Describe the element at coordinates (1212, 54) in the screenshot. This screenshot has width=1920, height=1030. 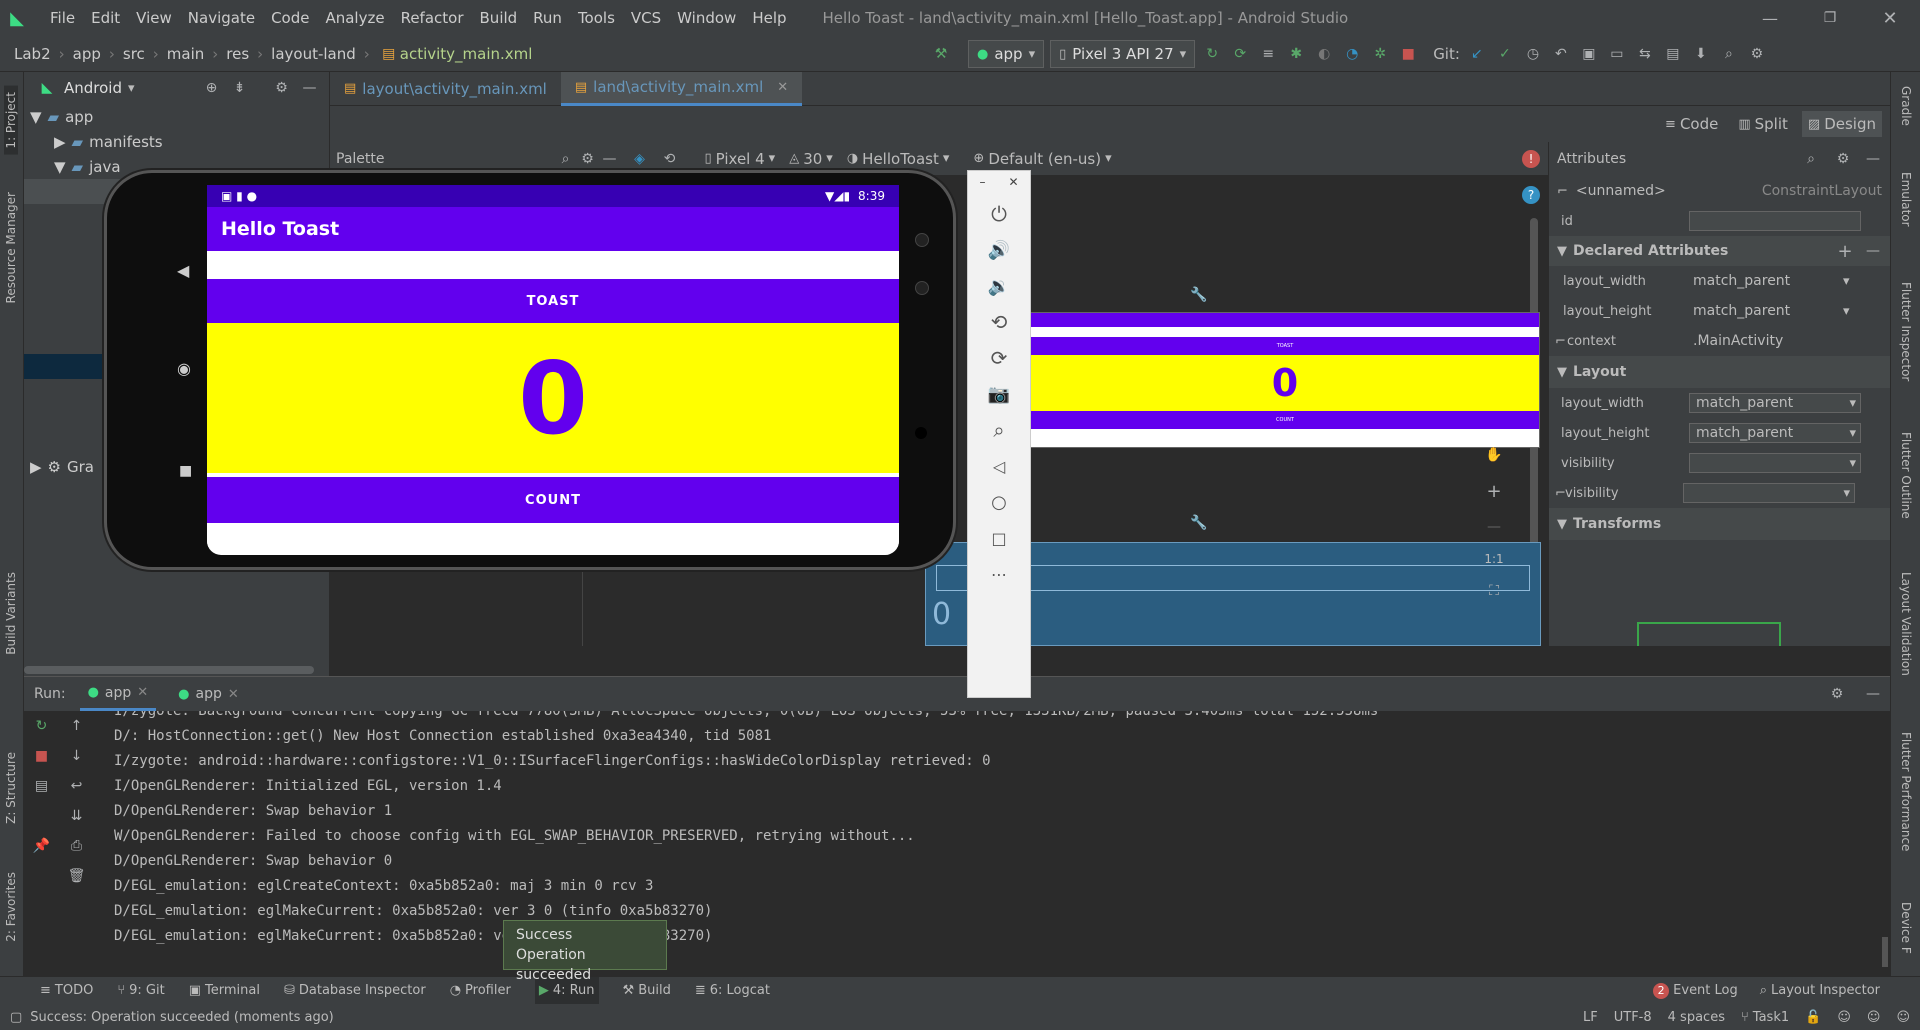
I see `apply-changes-restart-icon: ↻` at that location.